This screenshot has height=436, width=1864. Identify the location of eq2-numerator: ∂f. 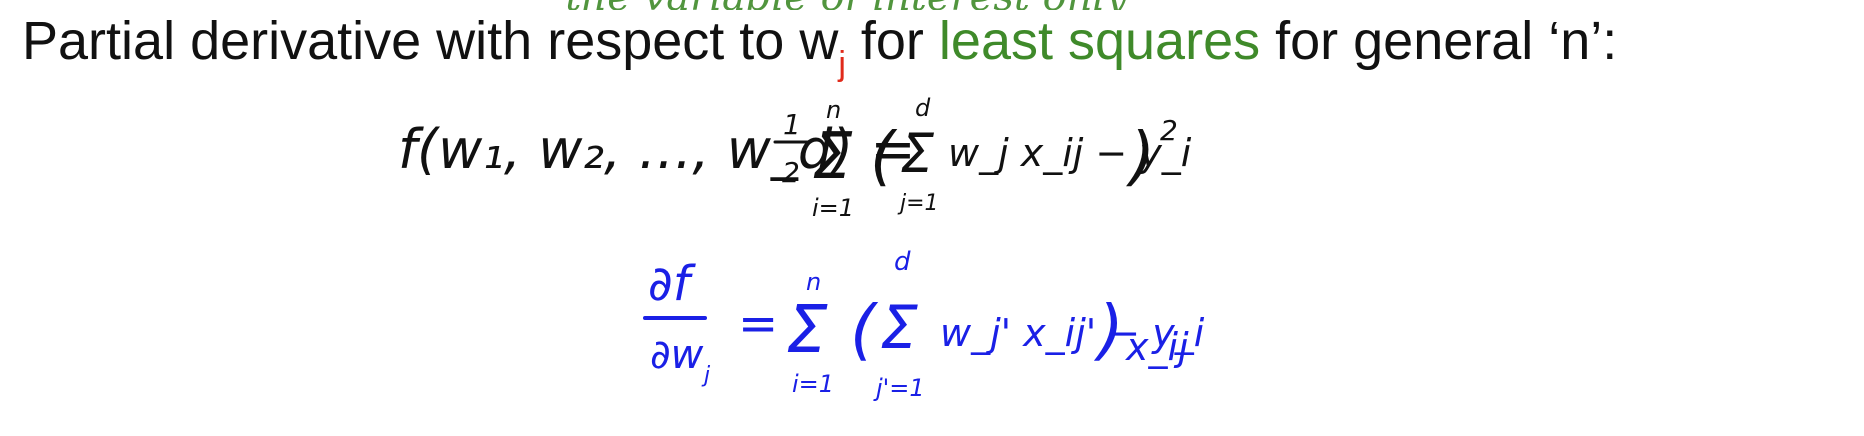
(672, 284).